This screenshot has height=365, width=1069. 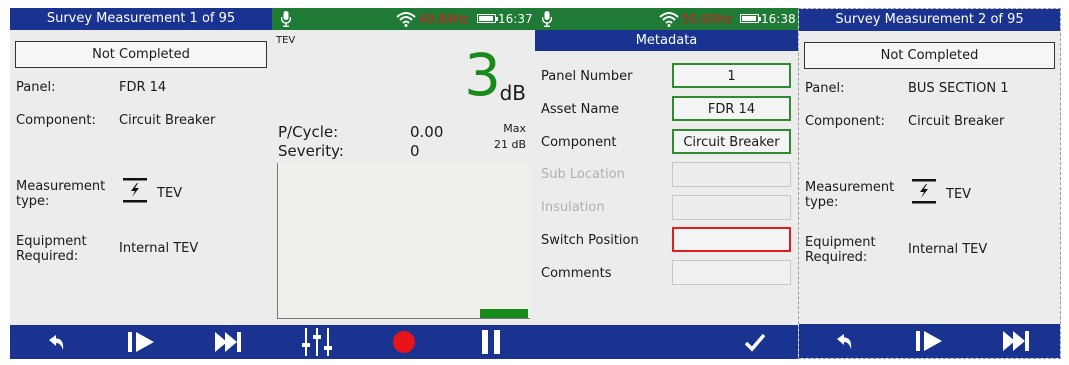 What do you see at coordinates (482, 75) in the screenshot?
I see `reading-value: 3` at bounding box center [482, 75].